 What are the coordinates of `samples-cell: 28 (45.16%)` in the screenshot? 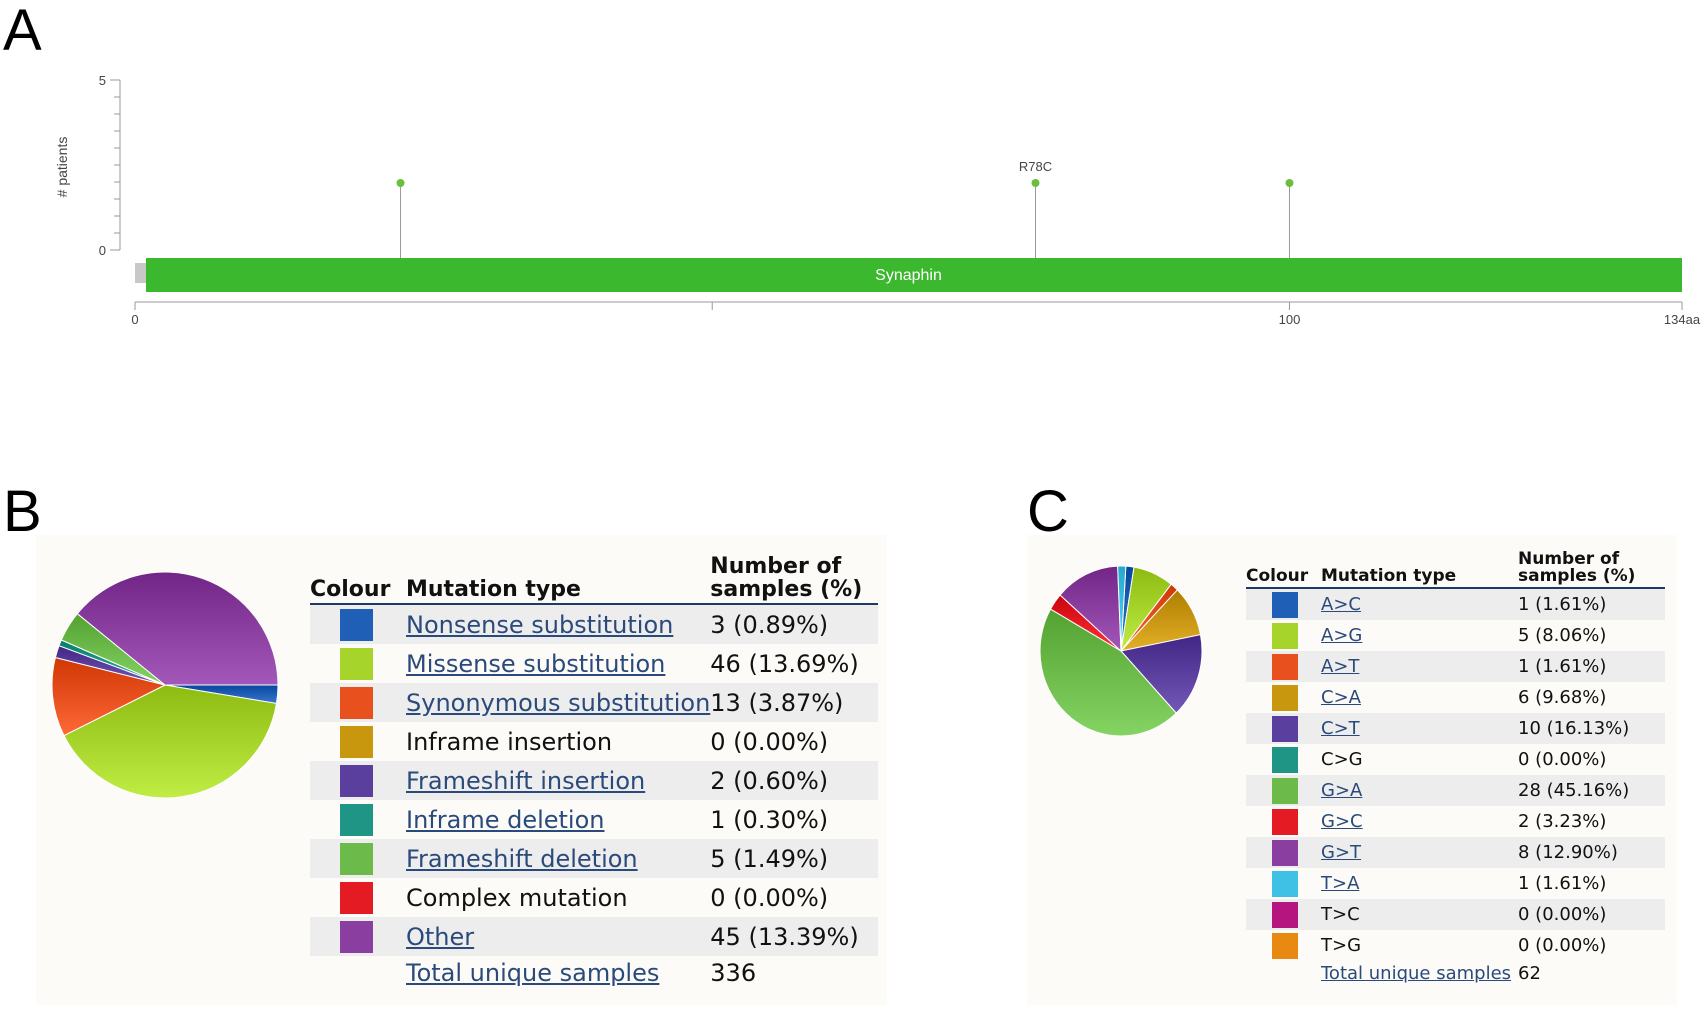 It's located at (1591, 790).